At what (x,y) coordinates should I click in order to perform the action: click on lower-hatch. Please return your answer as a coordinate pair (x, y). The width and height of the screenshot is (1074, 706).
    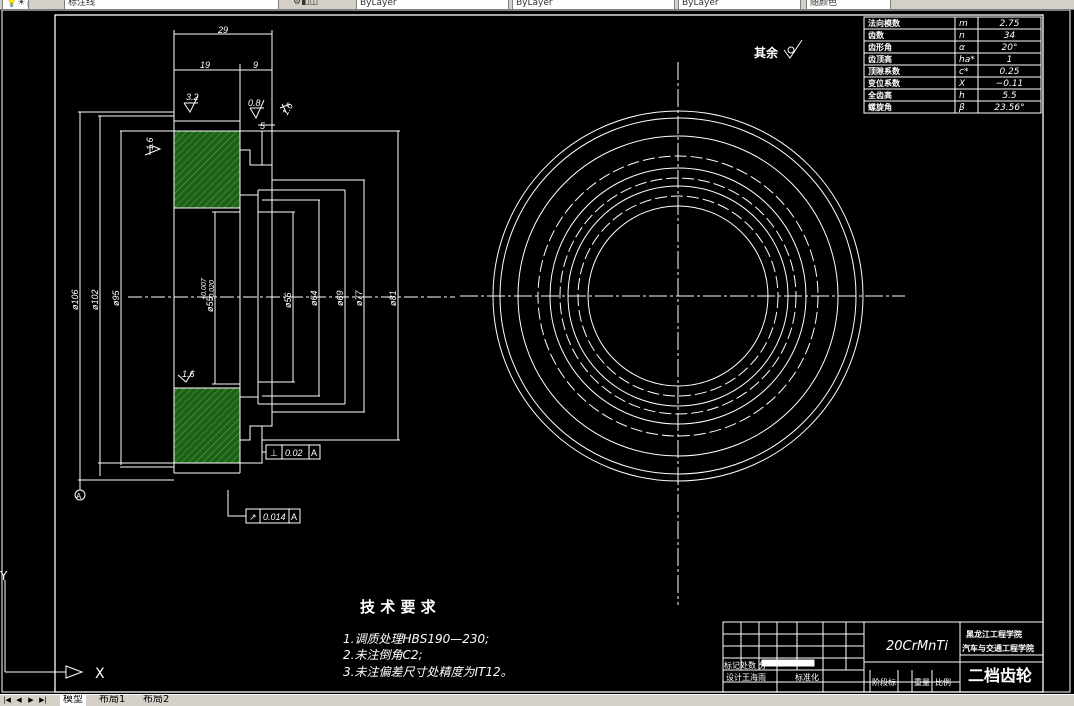
    Looking at the image, I should click on (207, 425).